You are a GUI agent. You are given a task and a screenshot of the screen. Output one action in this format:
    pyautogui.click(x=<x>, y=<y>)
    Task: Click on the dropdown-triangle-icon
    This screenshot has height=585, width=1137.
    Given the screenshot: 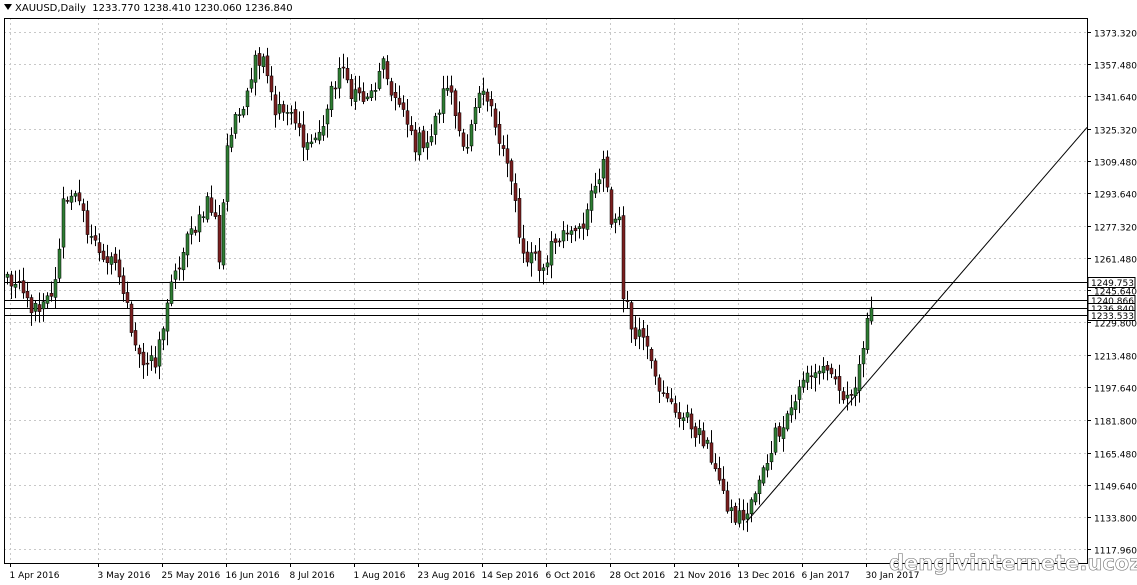 What is the action you would take?
    pyautogui.click(x=8, y=7)
    